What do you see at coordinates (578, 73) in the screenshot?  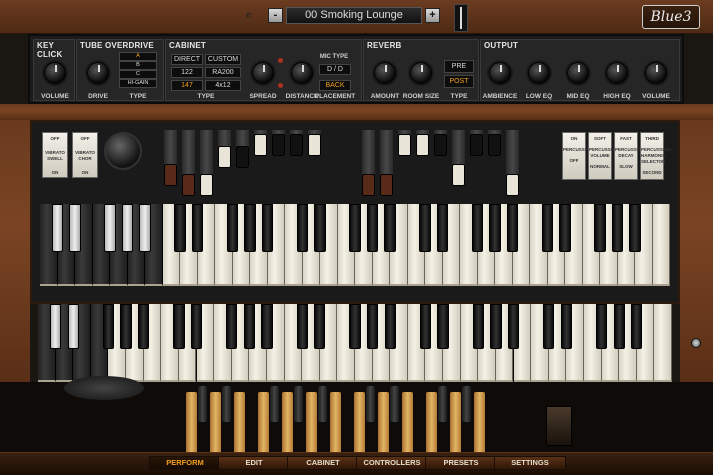 I see `mid-eq-knob` at bounding box center [578, 73].